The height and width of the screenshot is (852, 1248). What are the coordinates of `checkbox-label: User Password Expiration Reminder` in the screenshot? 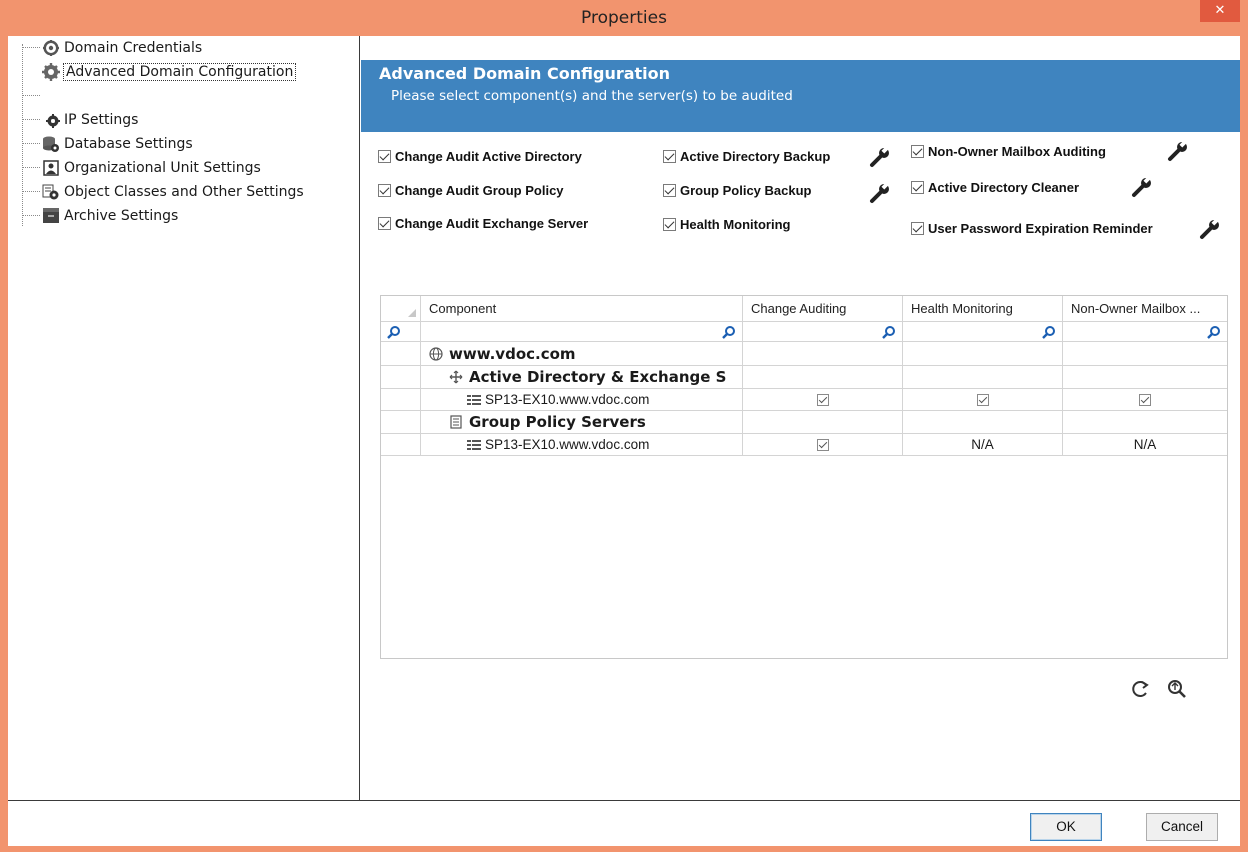 It's located at (1040, 228).